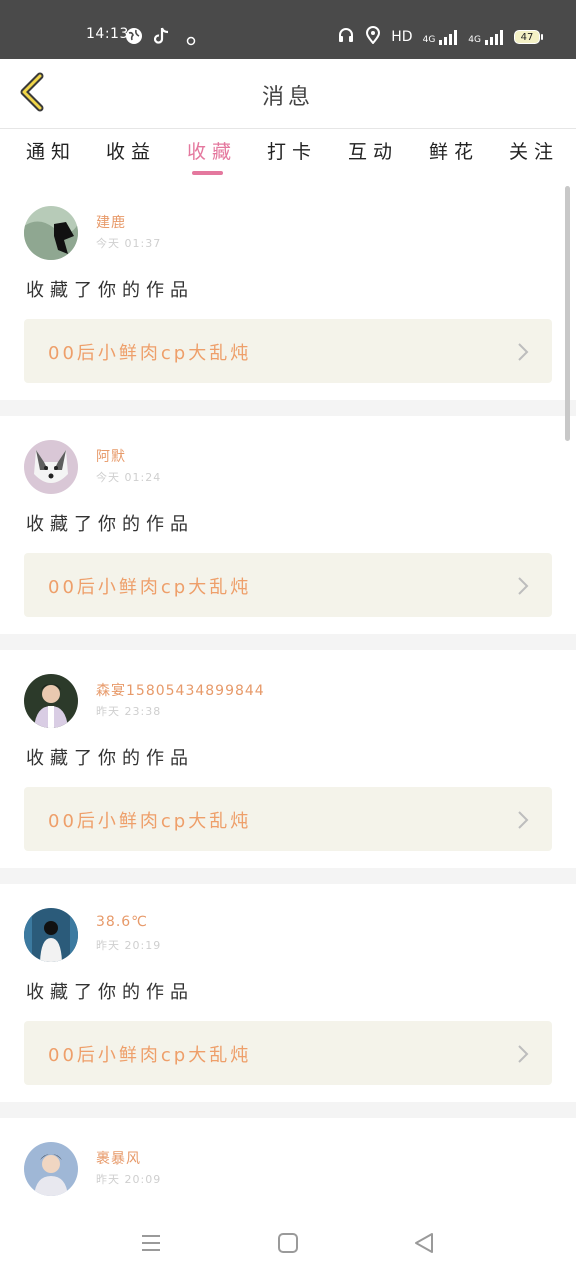 Image resolution: width=576 pixels, height=1280 pixels. What do you see at coordinates (129, 477) in the screenshot?
I see `timestamp: 今天 01:24` at bounding box center [129, 477].